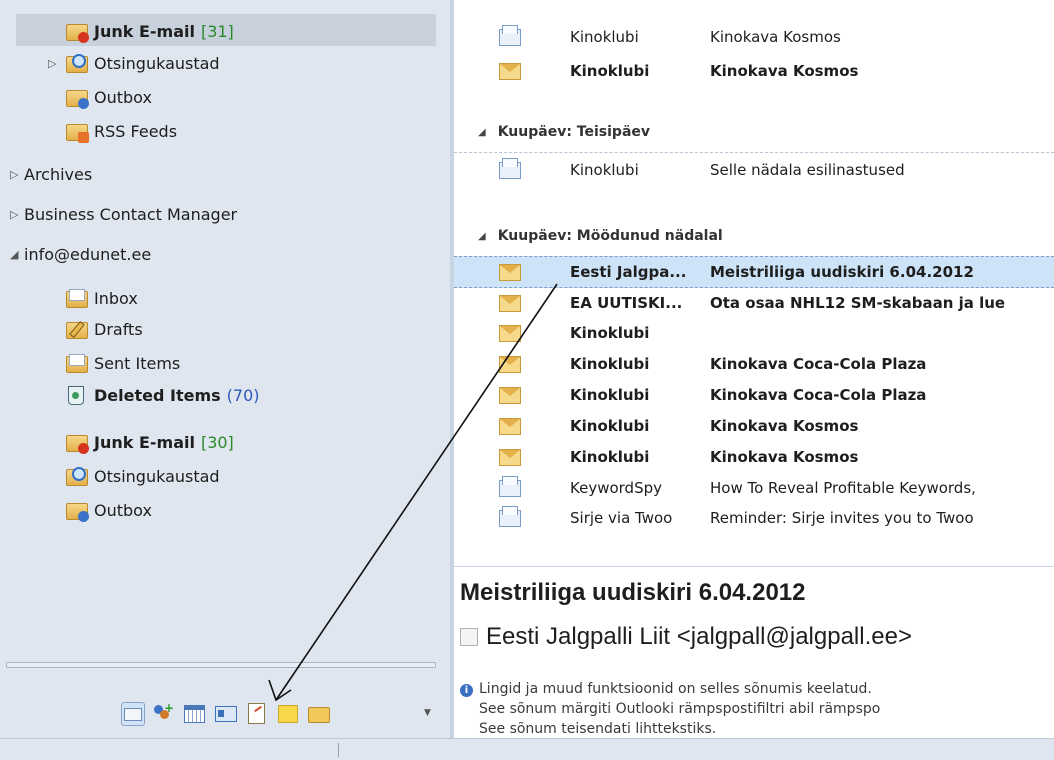 The height and width of the screenshot is (760, 1054). What do you see at coordinates (157, 63) in the screenshot?
I see `folder-label: Otsingukaustad` at bounding box center [157, 63].